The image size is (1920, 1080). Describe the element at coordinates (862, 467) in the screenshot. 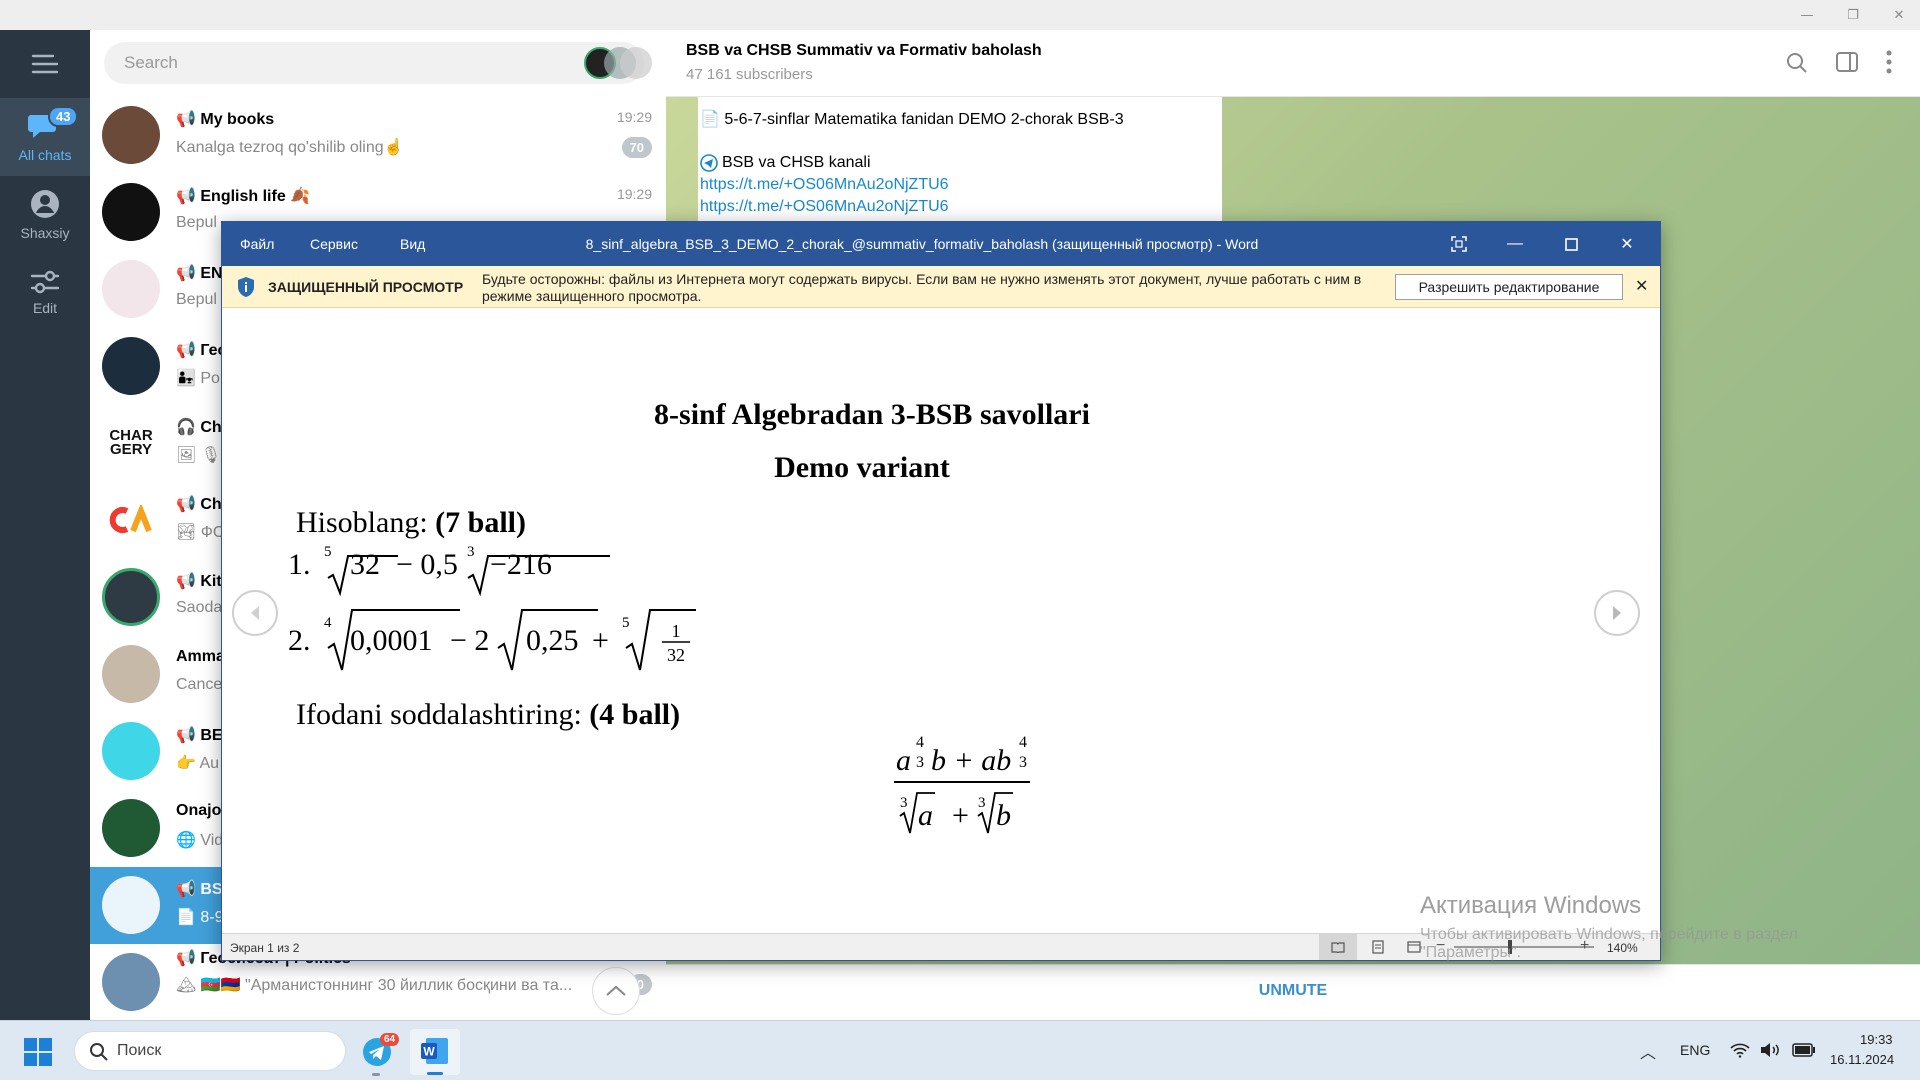

I see `document-subheading: Demo variant` at that location.